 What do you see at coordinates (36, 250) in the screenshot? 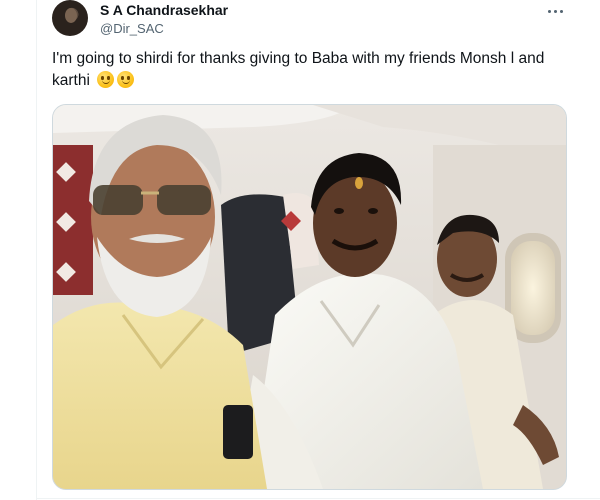
I see `thread-divider` at bounding box center [36, 250].